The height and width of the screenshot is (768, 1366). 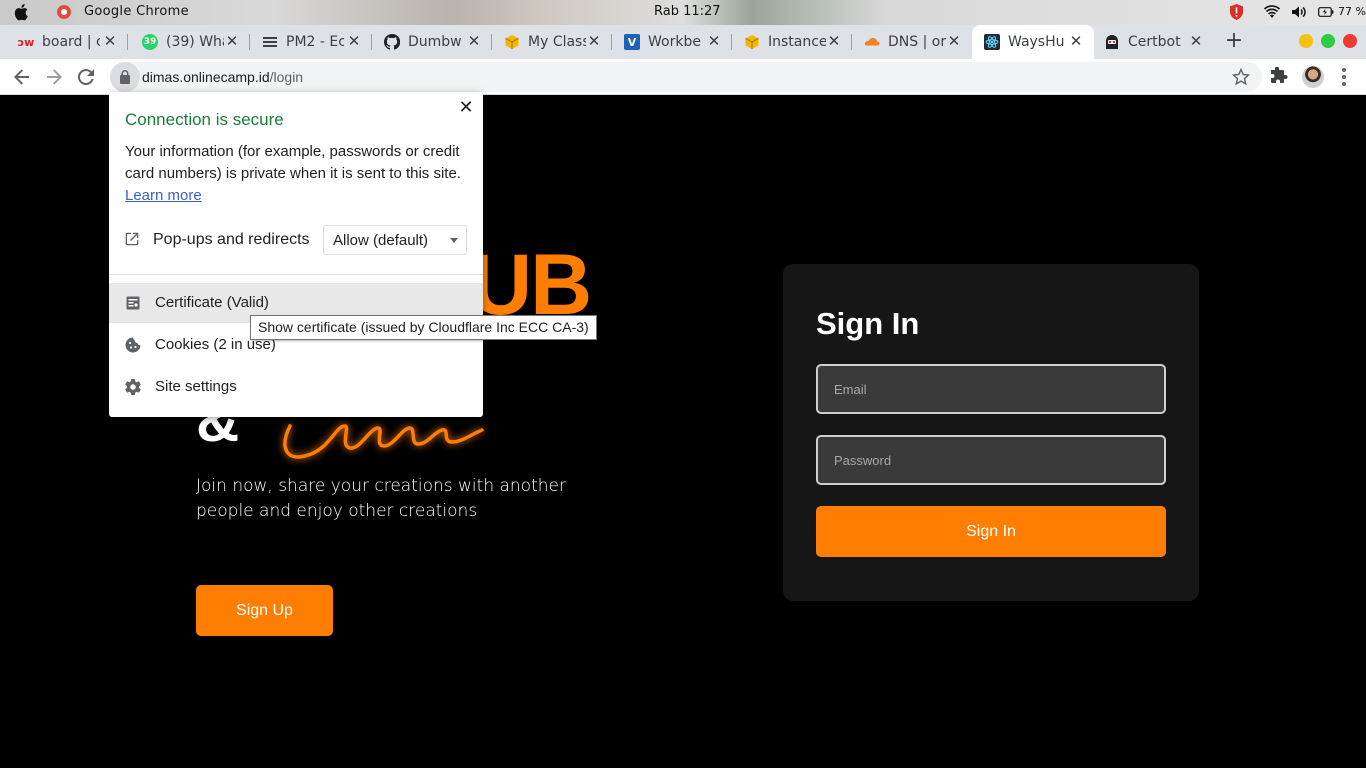 What do you see at coordinates (195, 42) in the screenshot?
I see `tab-title: (39) Wha` at bounding box center [195, 42].